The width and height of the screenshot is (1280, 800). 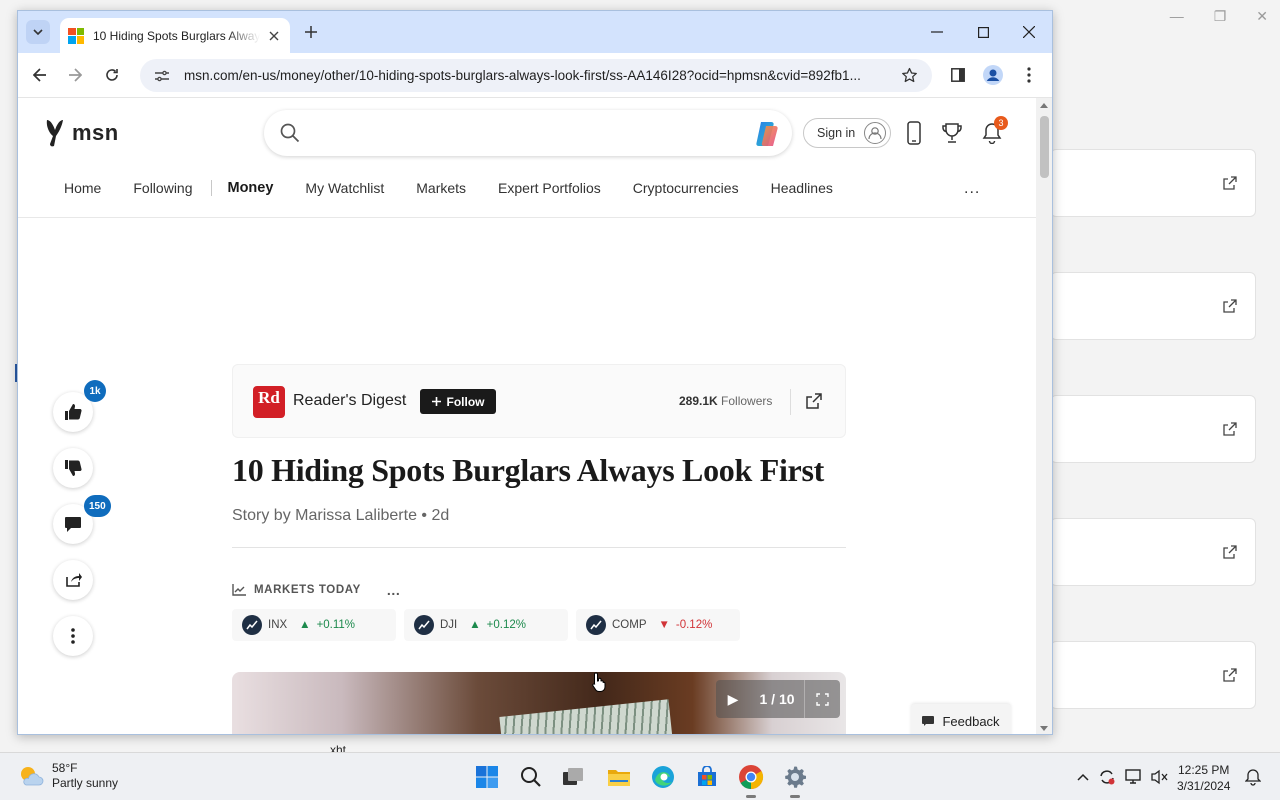 I want to click on microsoft-favicon-icon, so click(x=76, y=35).